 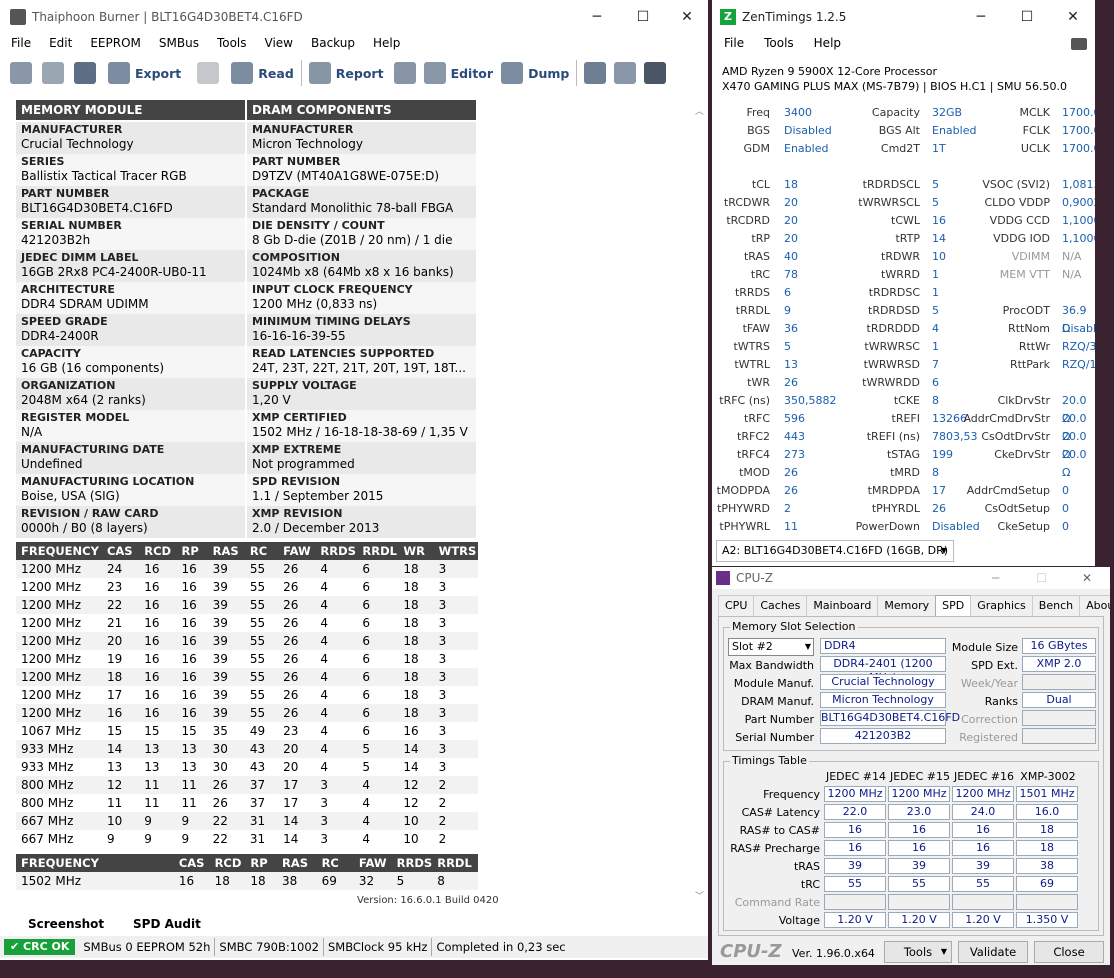 What do you see at coordinates (1072, 256) in the screenshot?
I see `timing-value: N/A` at bounding box center [1072, 256].